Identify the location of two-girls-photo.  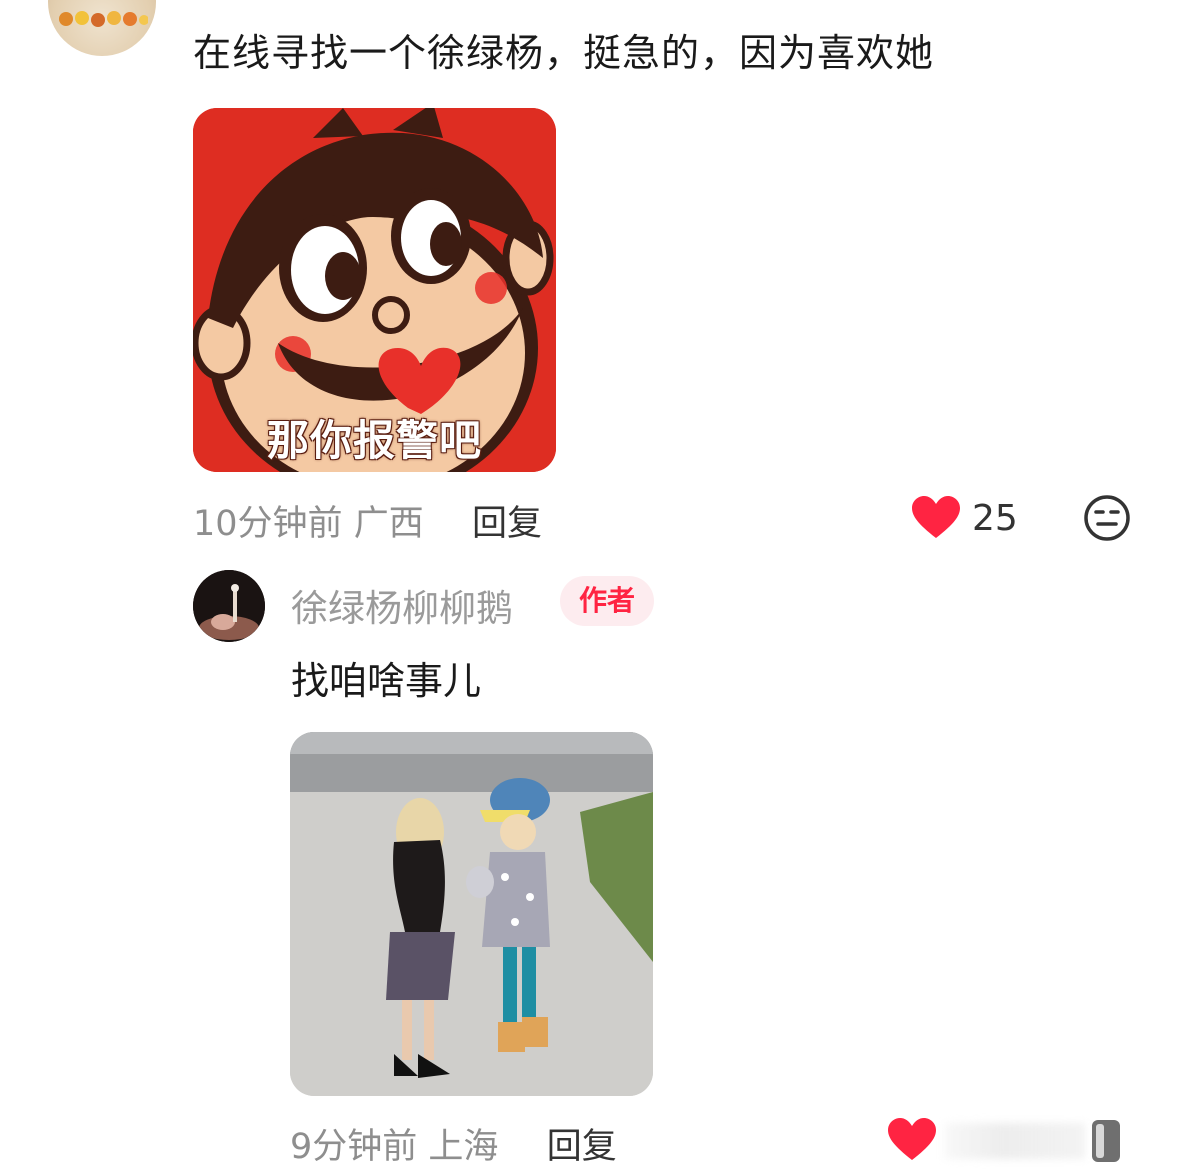
(471, 914).